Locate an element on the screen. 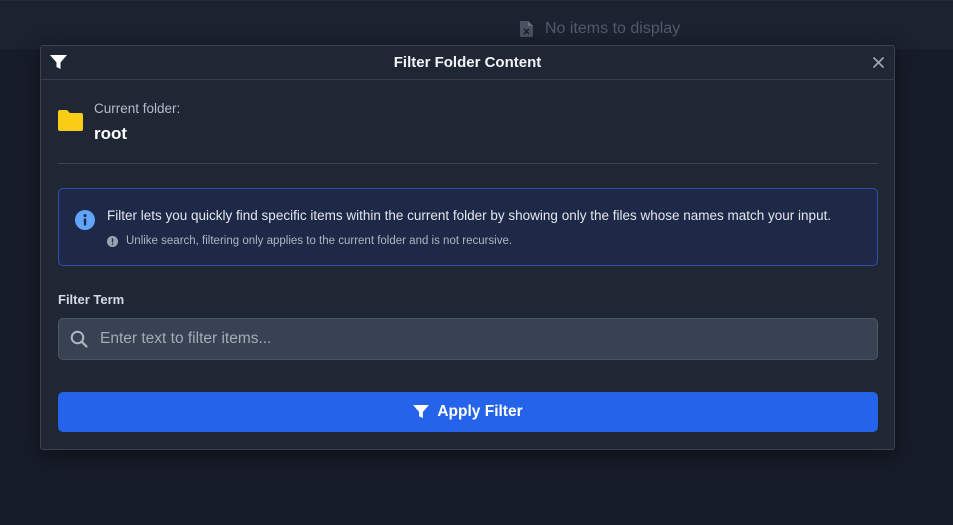 The height and width of the screenshot is (525, 953). filter-term-label: Filter Term is located at coordinates (91, 299).